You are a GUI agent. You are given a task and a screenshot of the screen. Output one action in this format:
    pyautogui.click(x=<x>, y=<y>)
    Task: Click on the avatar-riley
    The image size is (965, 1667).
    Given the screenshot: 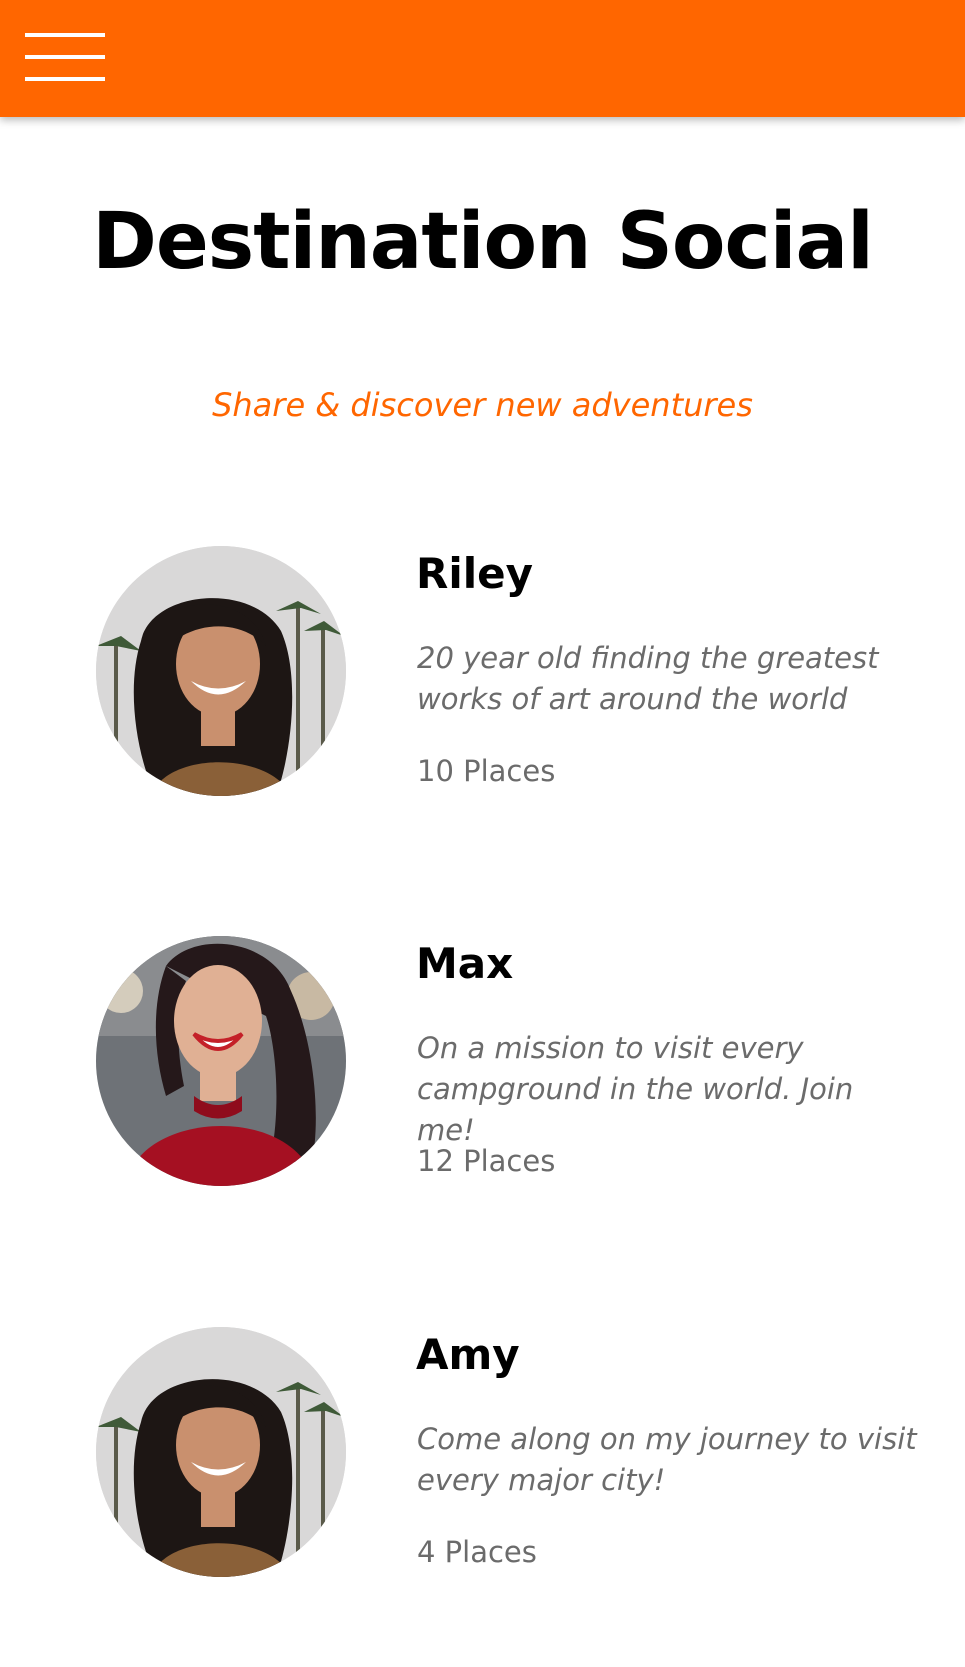 What is the action you would take?
    pyautogui.click(x=221, y=671)
    